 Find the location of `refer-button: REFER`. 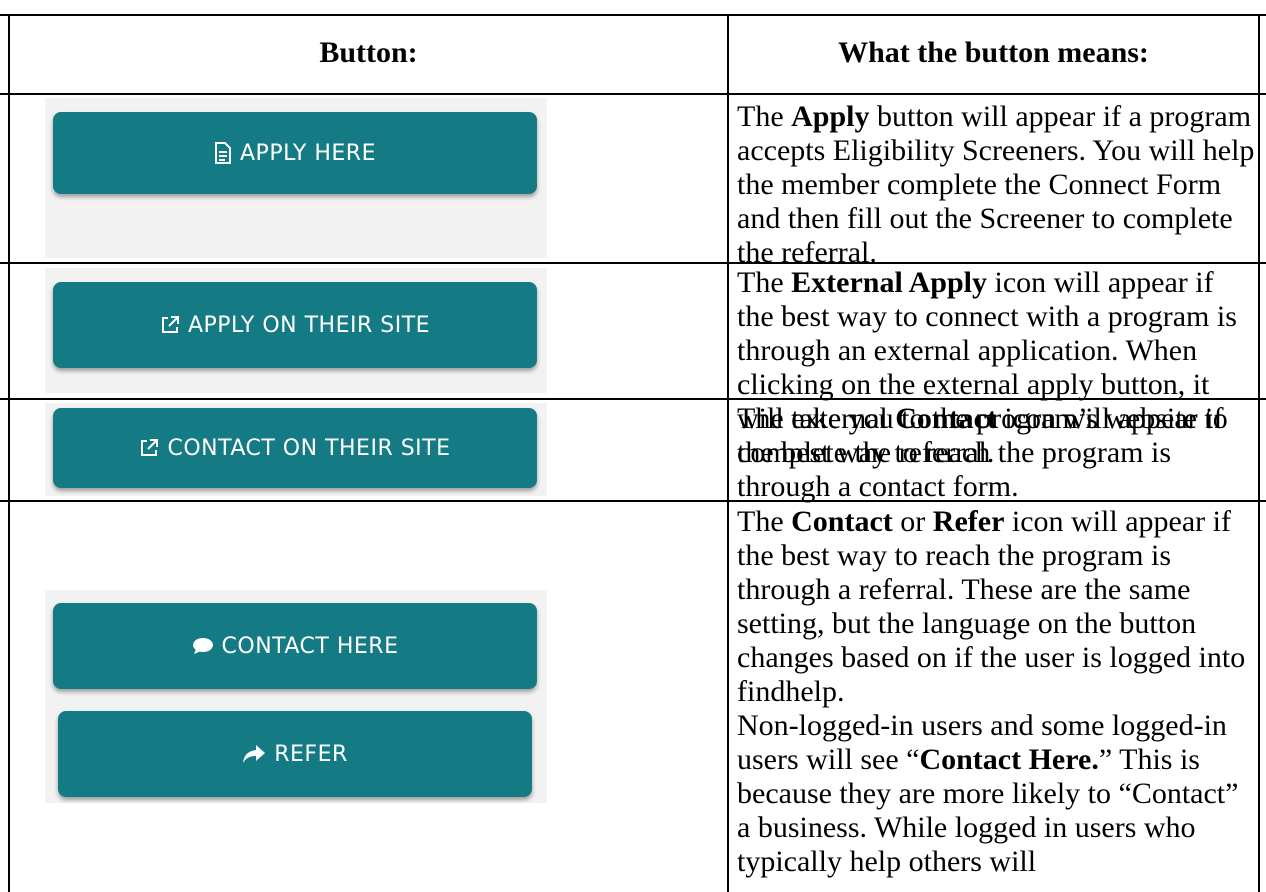

refer-button: REFER is located at coordinates (295, 754).